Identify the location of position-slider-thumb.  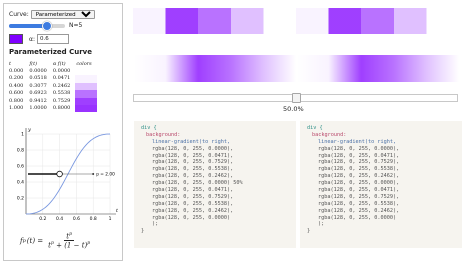
(296, 98).